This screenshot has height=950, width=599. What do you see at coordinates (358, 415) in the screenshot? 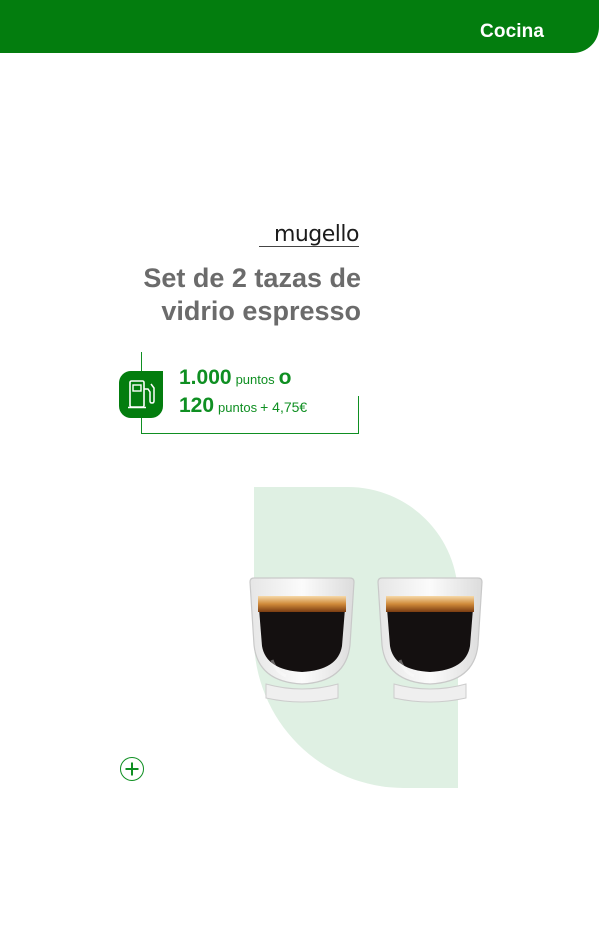
I see `price-box-right-line` at bounding box center [358, 415].